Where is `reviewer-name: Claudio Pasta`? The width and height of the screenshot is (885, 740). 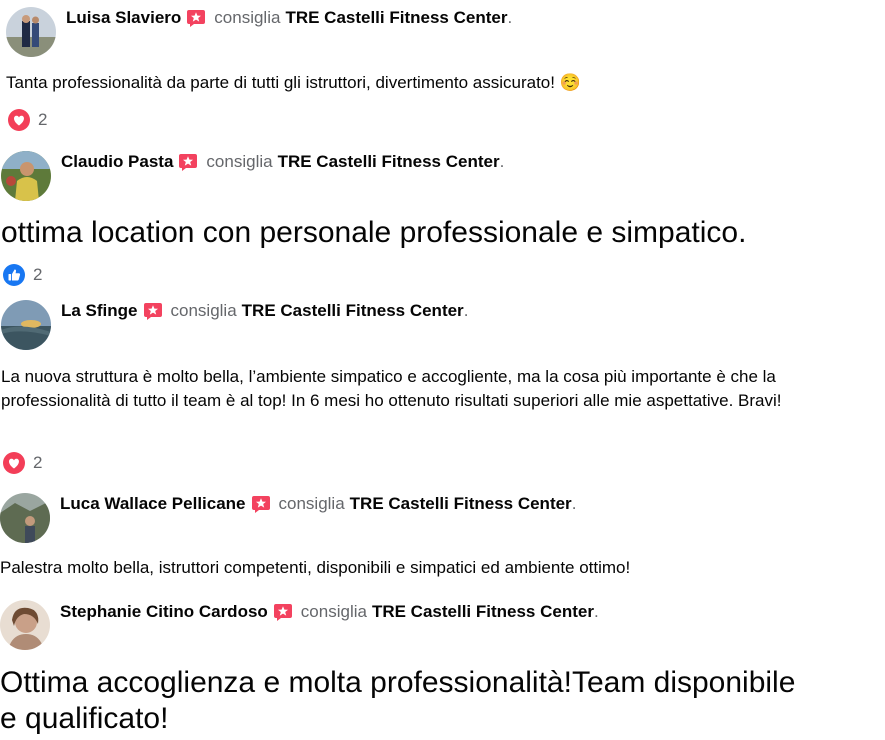 reviewer-name: Claudio Pasta is located at coordinates (117, 162).